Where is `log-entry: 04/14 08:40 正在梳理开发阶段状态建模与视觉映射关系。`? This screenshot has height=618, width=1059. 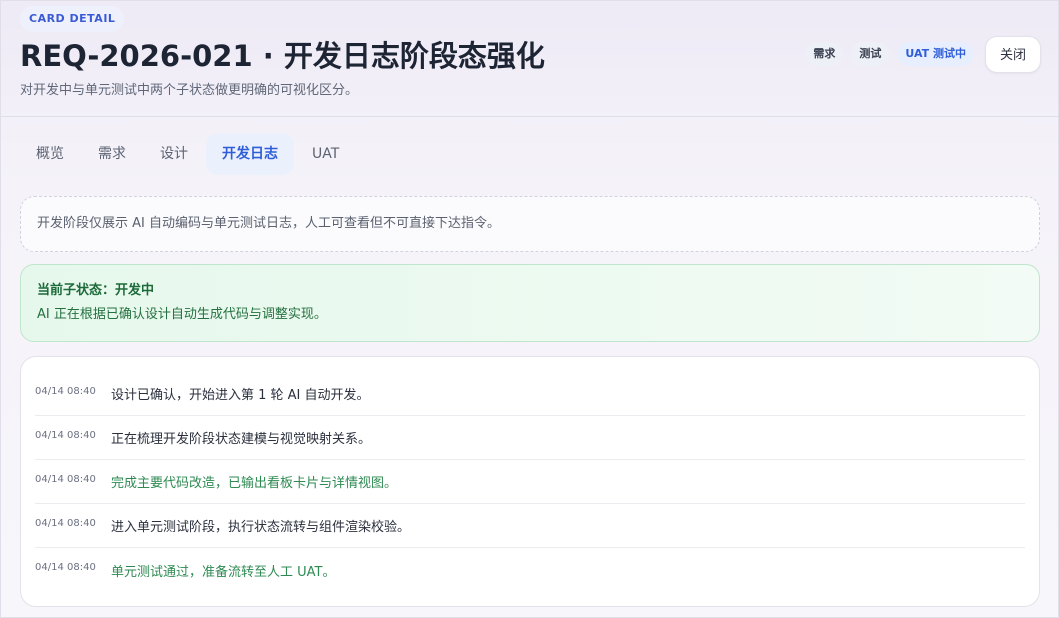
log-entry: 04/14 08:40 正在梳理开发阶段状态建模与视觉映射关系。 is located at coordinates (530, 438).